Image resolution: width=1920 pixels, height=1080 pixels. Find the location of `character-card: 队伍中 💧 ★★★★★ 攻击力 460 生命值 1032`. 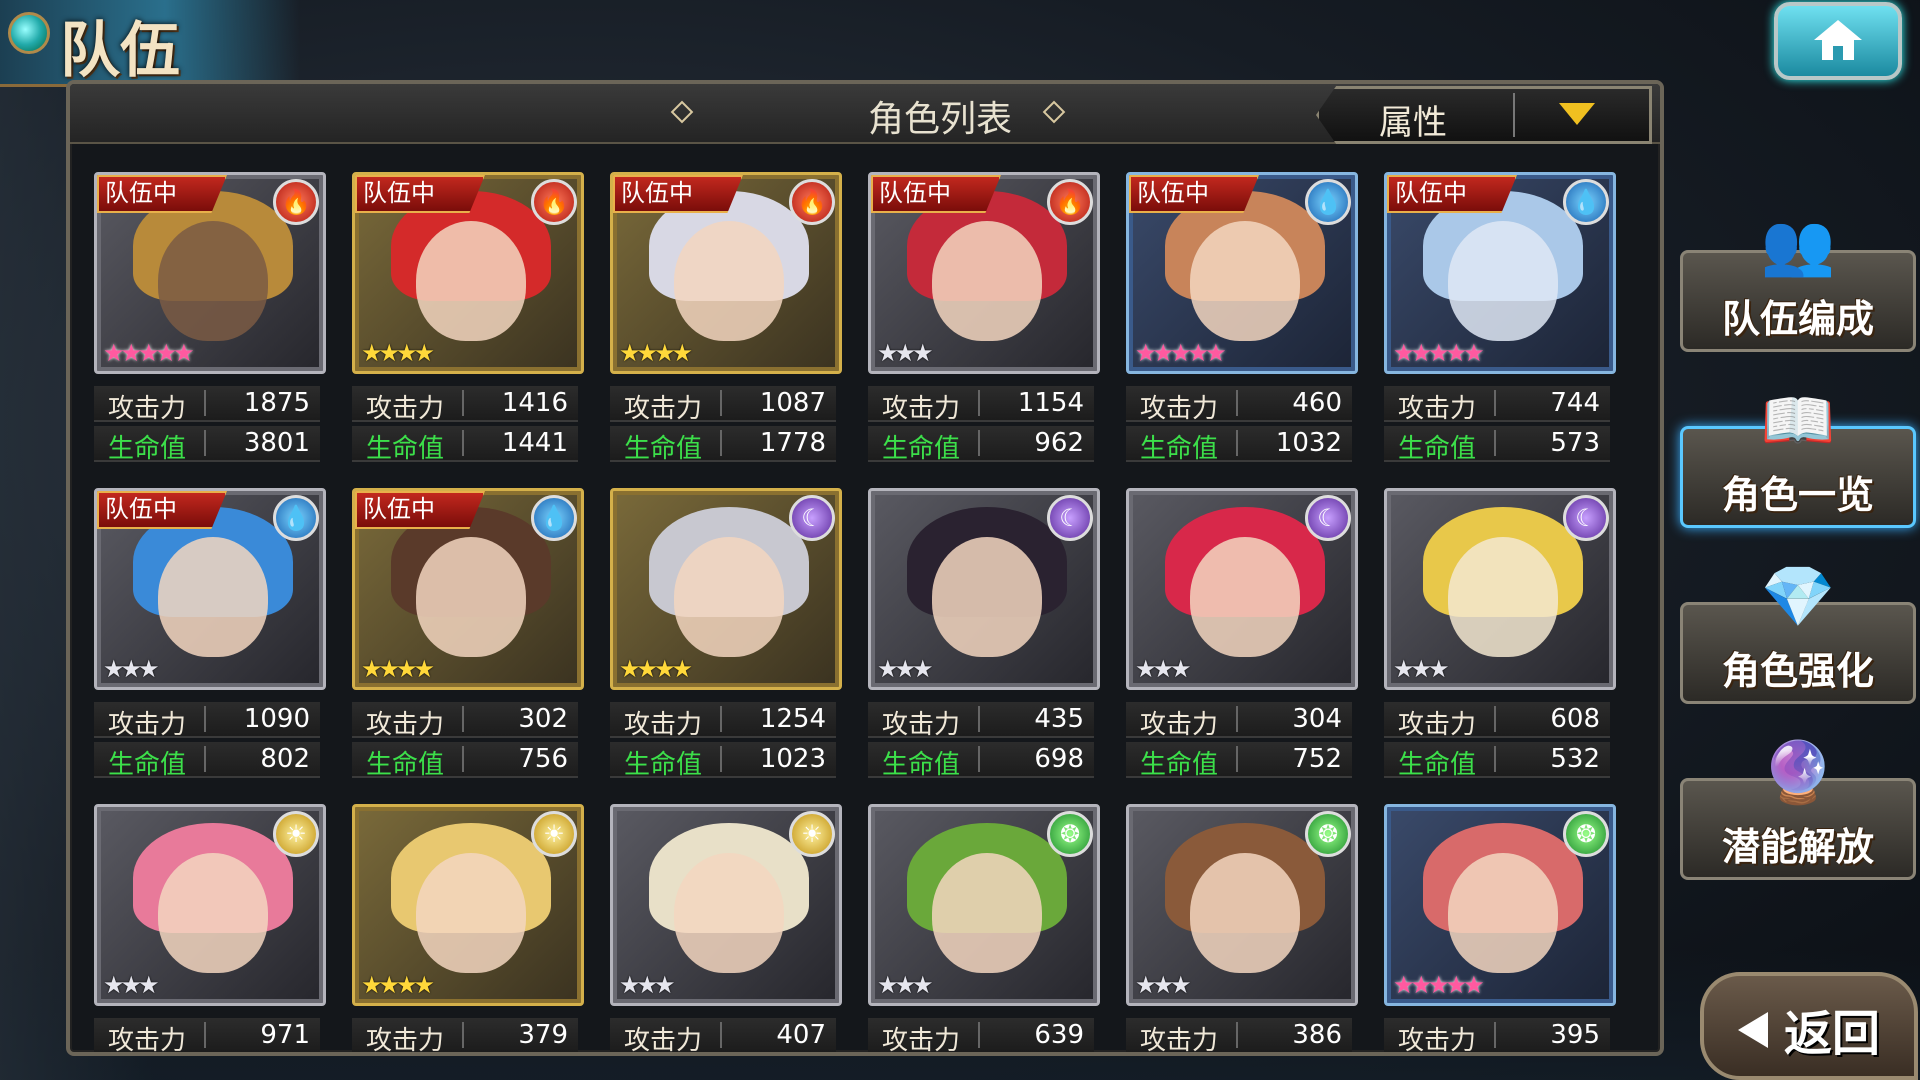

character-card: 队伍中 💧 ★★★★★ 攻击力 460 生命值 1032 is located at coordinates (1242, 318).